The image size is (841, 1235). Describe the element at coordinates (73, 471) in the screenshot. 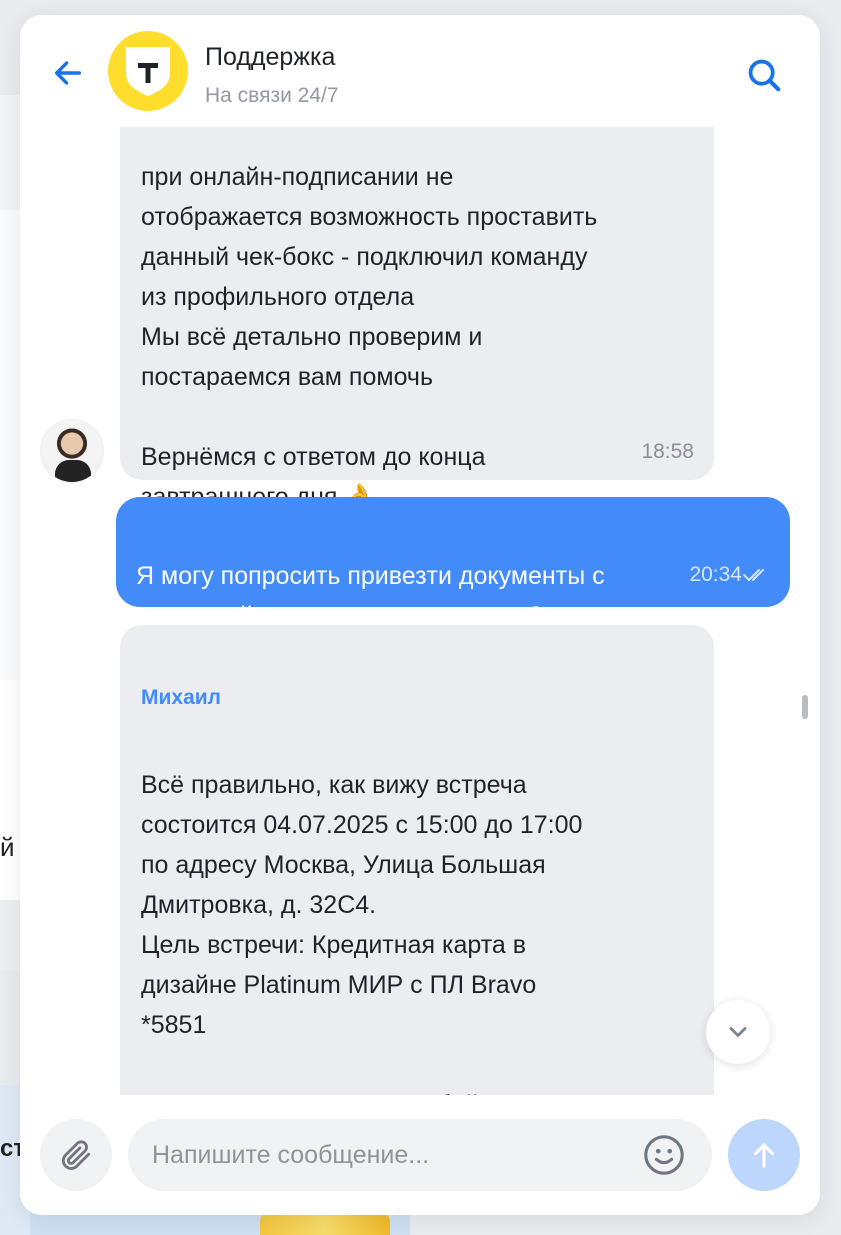

I see `agent-avatar-figure` at that location.